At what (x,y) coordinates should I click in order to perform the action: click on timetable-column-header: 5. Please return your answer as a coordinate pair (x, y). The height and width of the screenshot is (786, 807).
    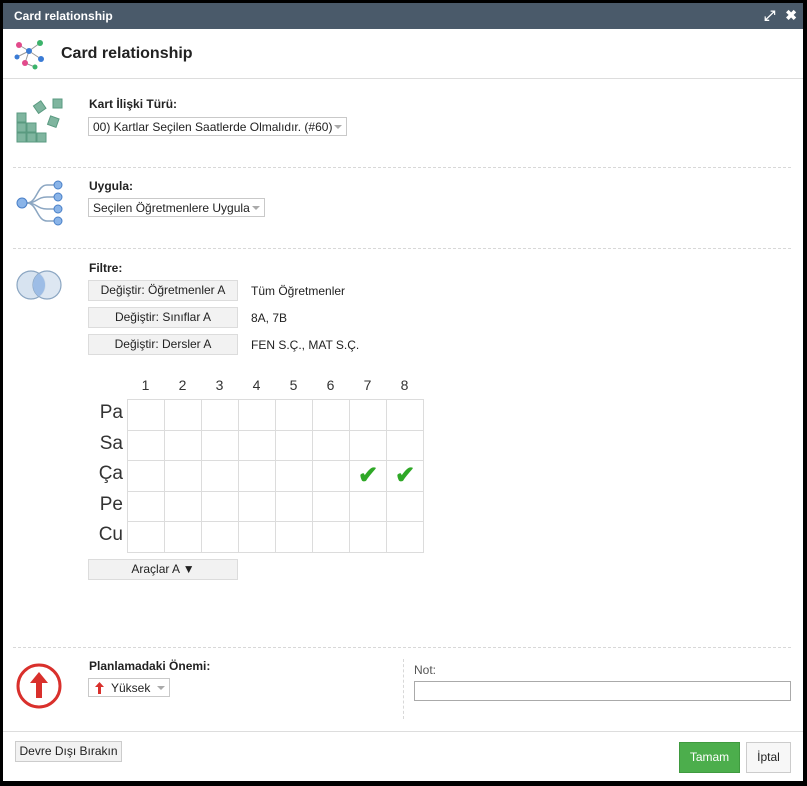
    Looking at the image, I should click on (293, 385).